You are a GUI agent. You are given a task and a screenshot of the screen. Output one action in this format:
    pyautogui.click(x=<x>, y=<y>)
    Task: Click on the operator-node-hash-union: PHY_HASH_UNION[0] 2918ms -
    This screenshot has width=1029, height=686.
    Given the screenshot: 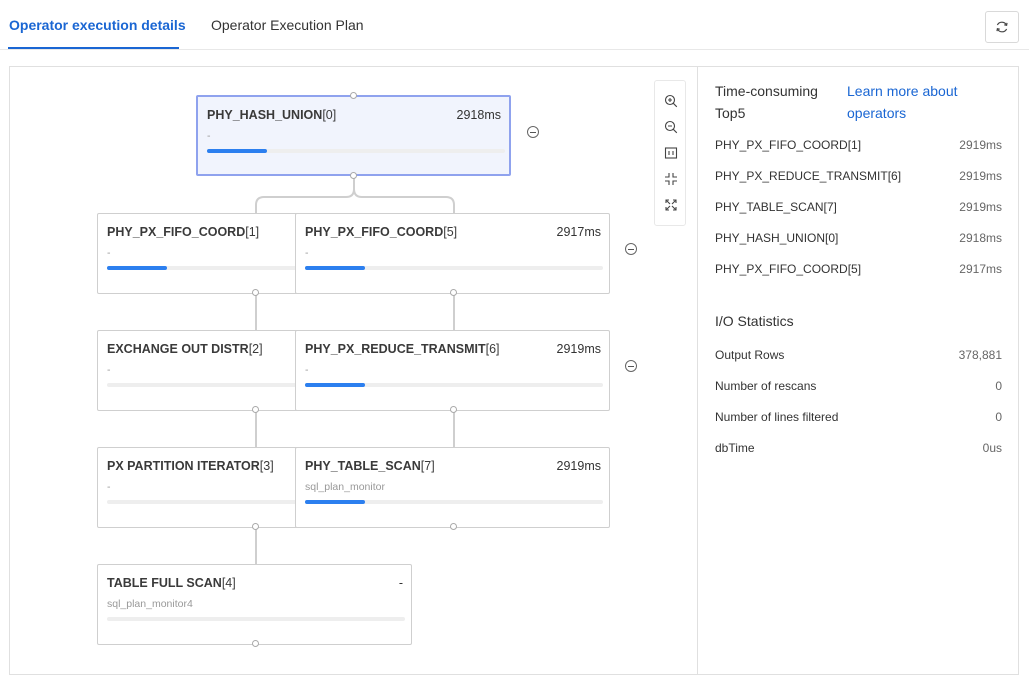 What is the action you would take?
    pyautogui.click(x=353, y=135)
    